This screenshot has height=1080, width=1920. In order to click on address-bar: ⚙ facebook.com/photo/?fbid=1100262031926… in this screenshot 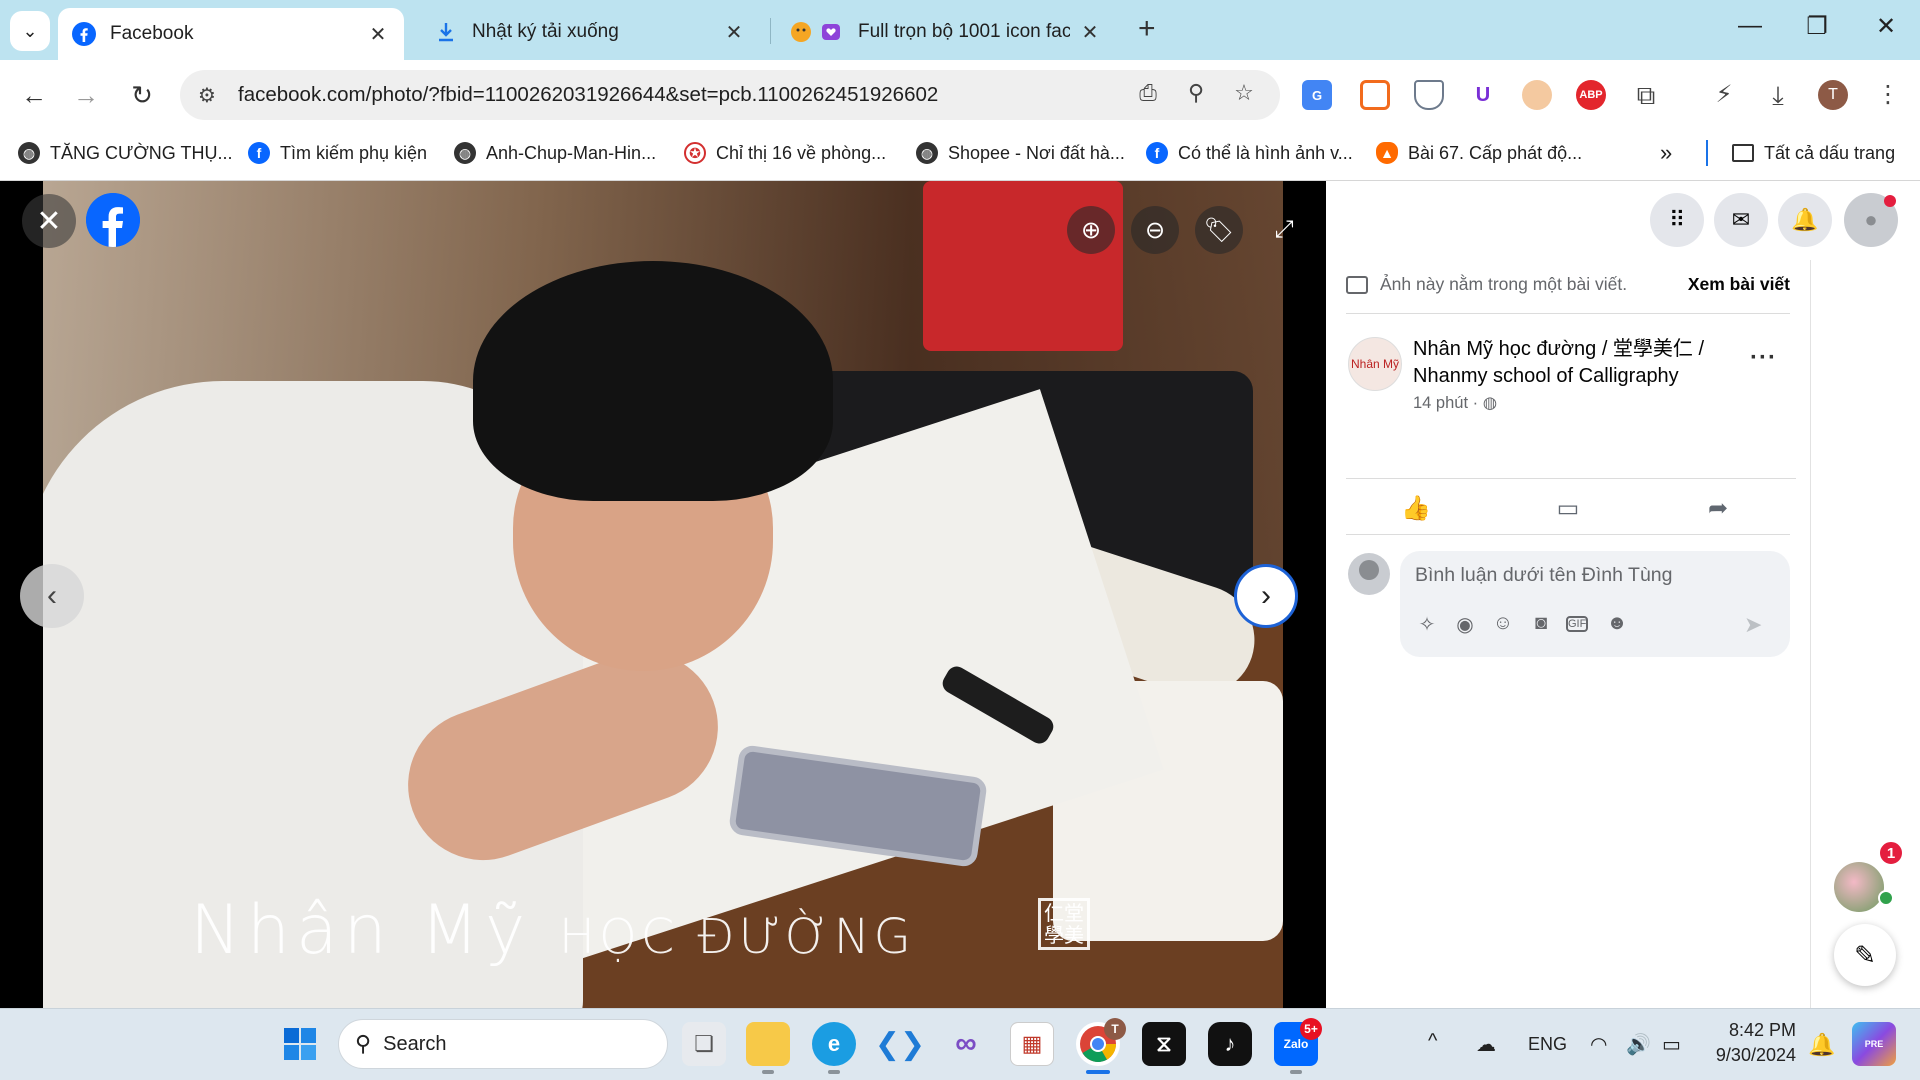, I will do `click(730, 95)`.